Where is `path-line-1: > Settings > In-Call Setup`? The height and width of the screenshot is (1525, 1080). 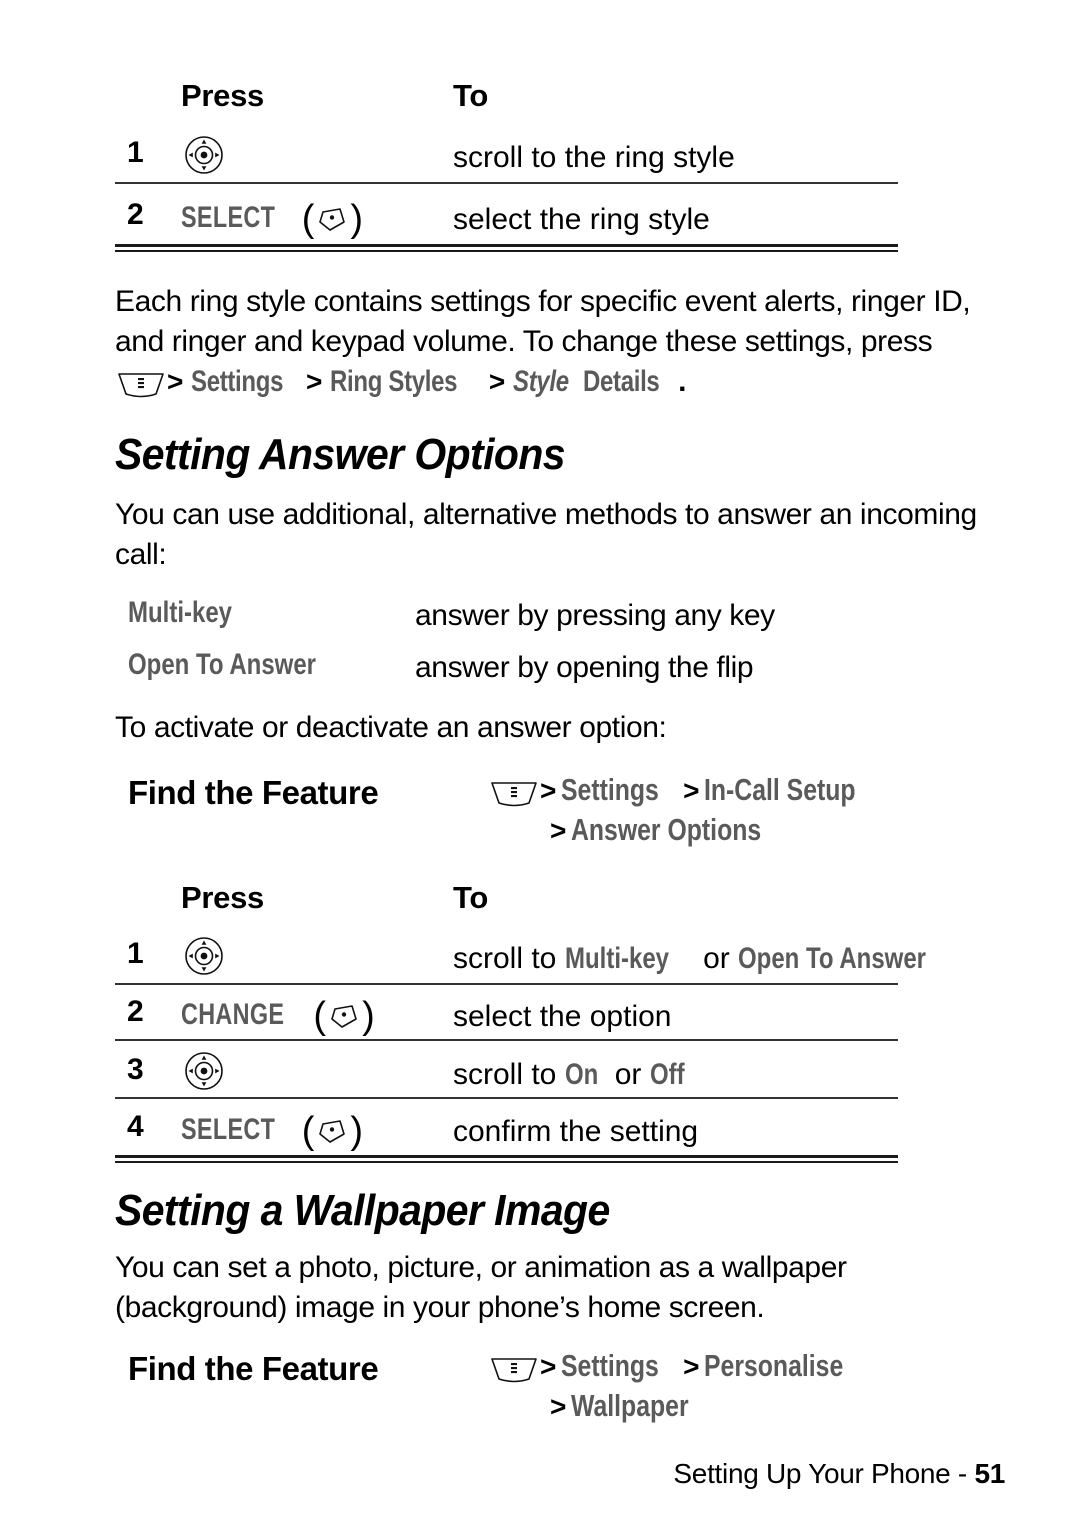 path-line-1: > Settings > In-Call Setup is located at coordinates (690, 792).